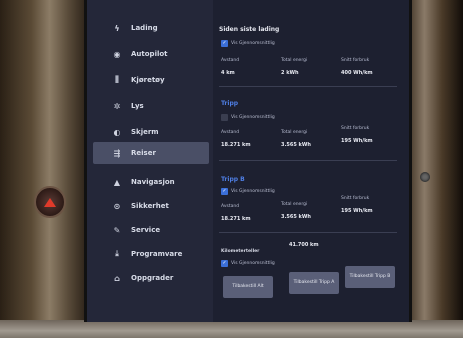  Describe the element at coordinates (151, 106) in the screenshot. I see `sidebar-item-lys: ✲ Lys` at that location.